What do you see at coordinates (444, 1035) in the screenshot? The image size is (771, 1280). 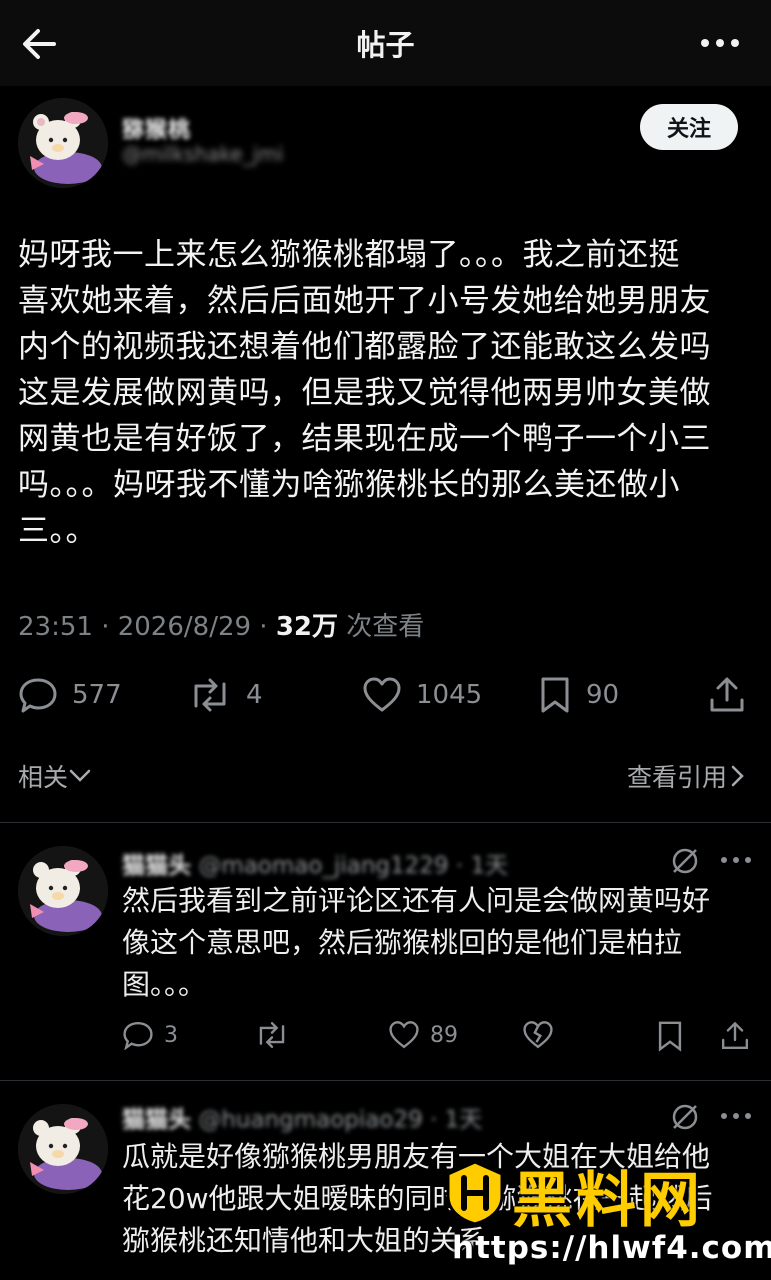 I see `comment-like-count: 89` at bounding box center [444, 1035].